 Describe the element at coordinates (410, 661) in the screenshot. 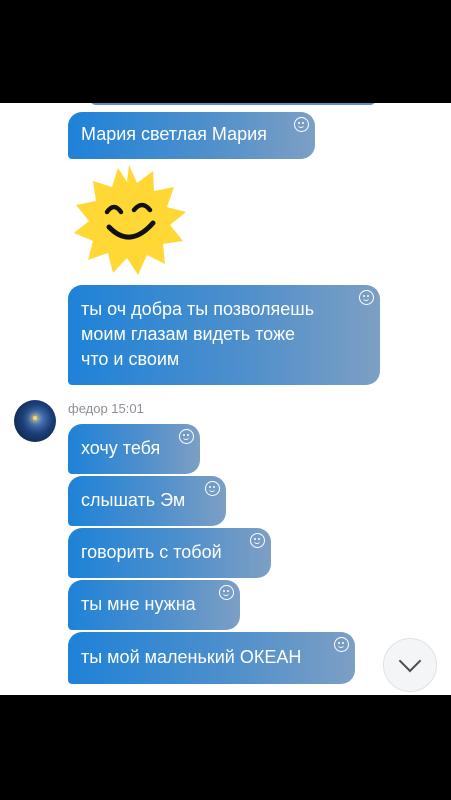

I see `chevron-down-icon` at that location.